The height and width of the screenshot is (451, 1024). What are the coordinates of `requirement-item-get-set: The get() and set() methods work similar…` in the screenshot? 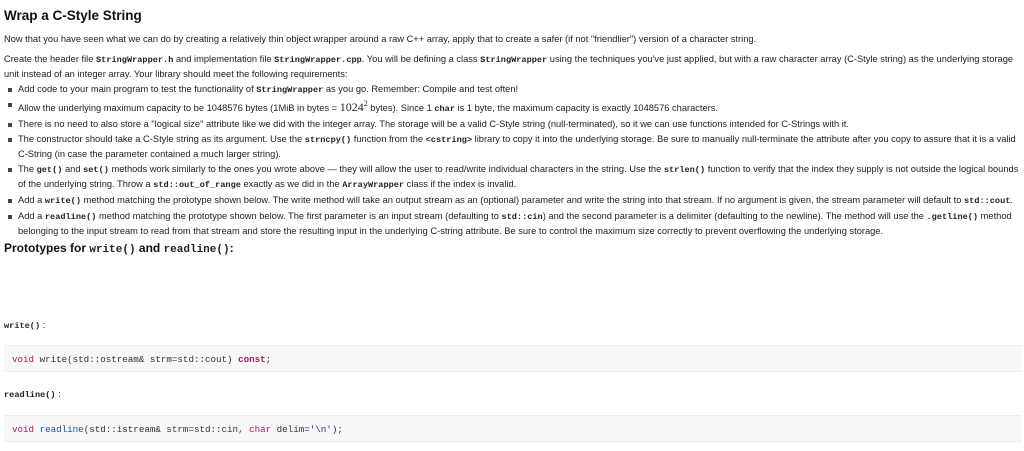 It's located at (512, 177).